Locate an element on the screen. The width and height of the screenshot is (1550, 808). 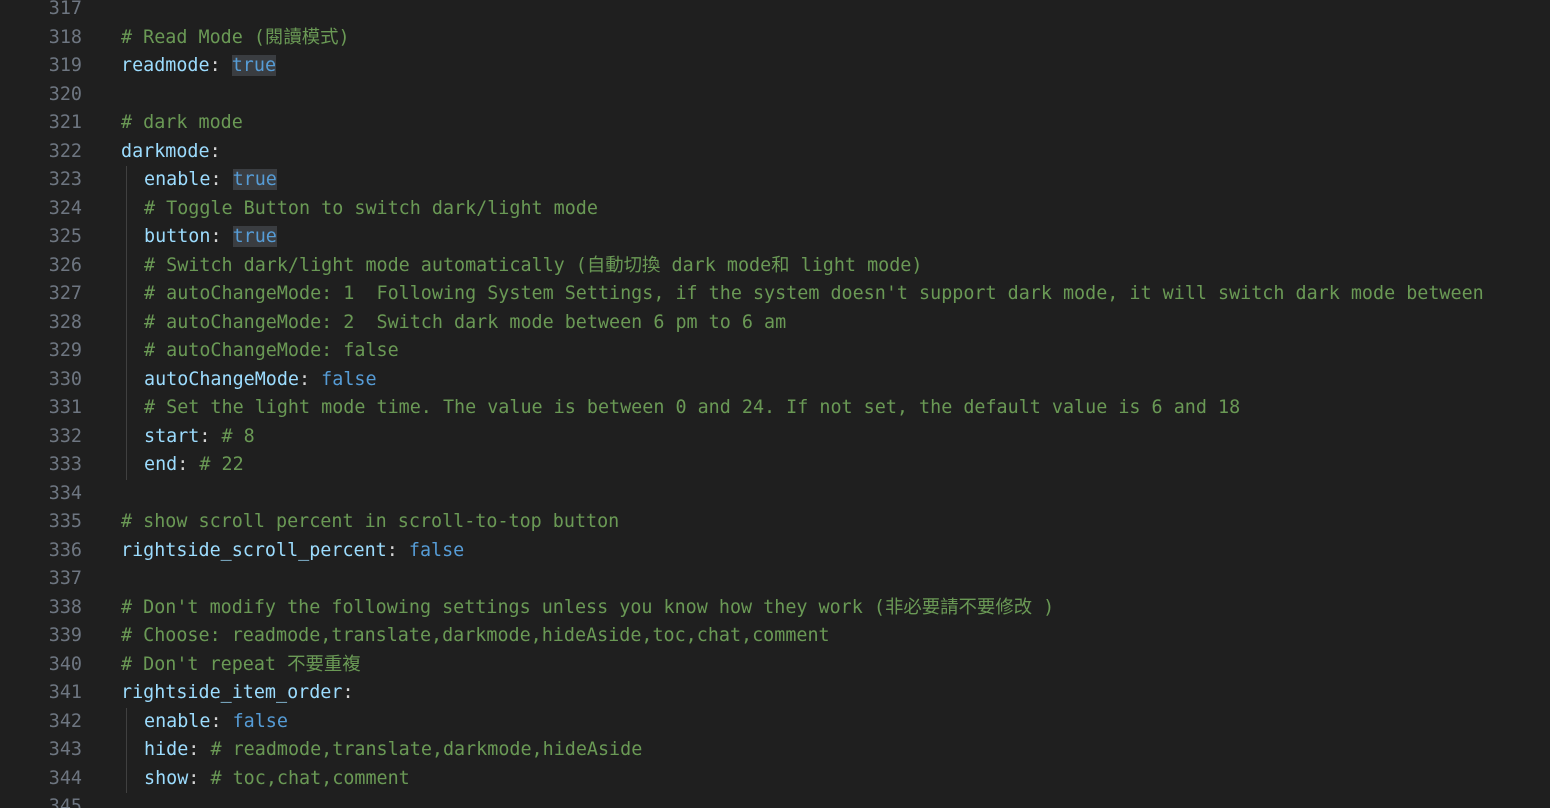
code-line: 330 autoChangeMode: false is located at coordinates (775, 380).